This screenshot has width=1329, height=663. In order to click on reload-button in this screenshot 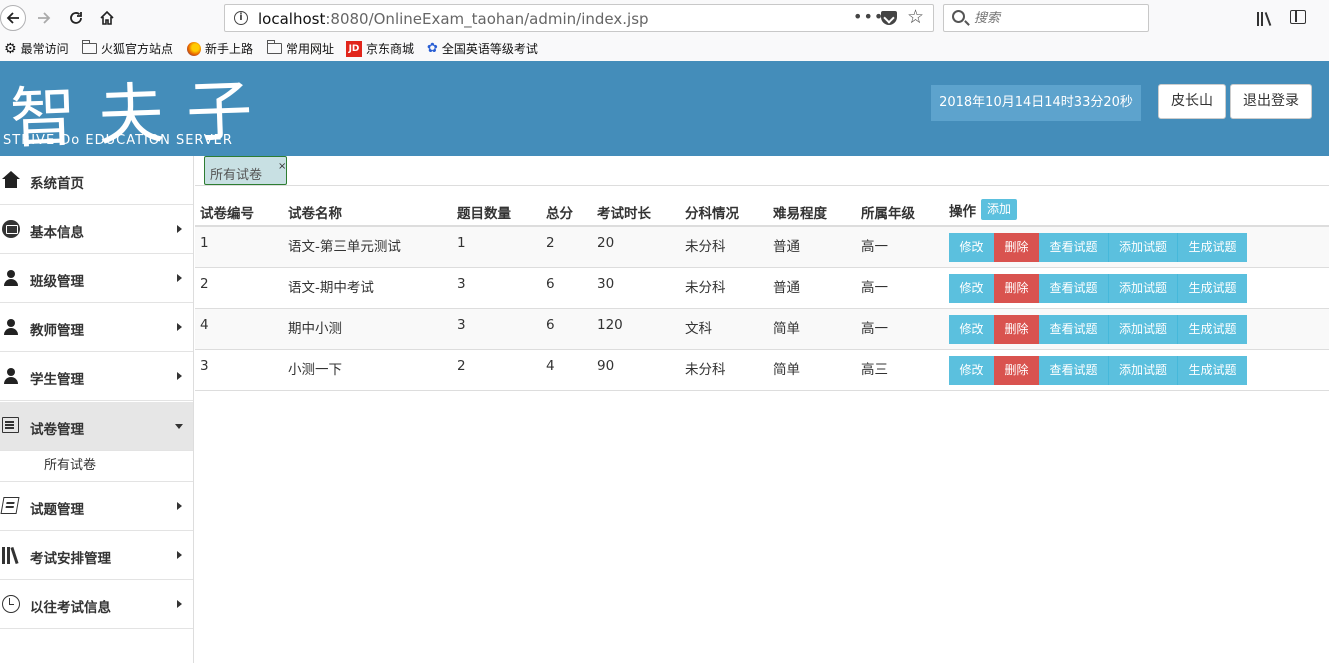, I will do `click(76, 18)`.